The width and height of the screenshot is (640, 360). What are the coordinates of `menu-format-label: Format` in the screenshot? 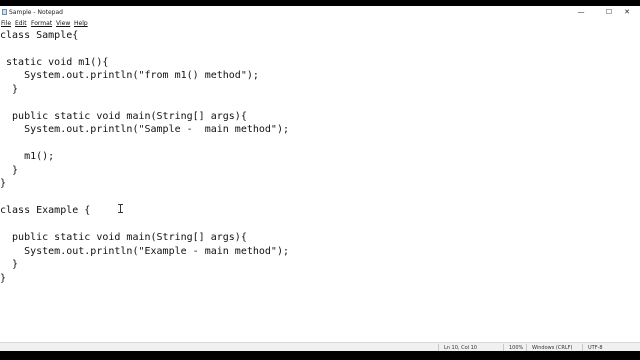 It's located at (42, 23).